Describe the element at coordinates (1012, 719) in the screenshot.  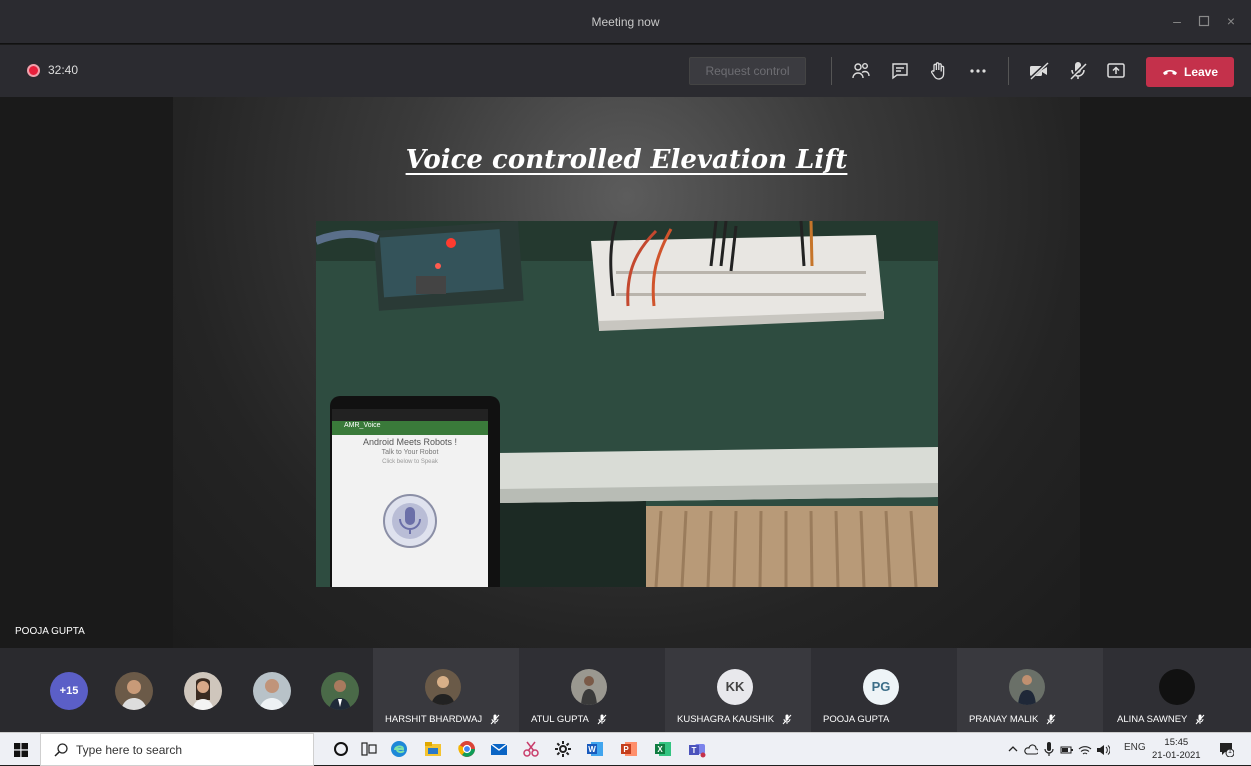
I see `participant-name: PRANAY MALIK` at that location.